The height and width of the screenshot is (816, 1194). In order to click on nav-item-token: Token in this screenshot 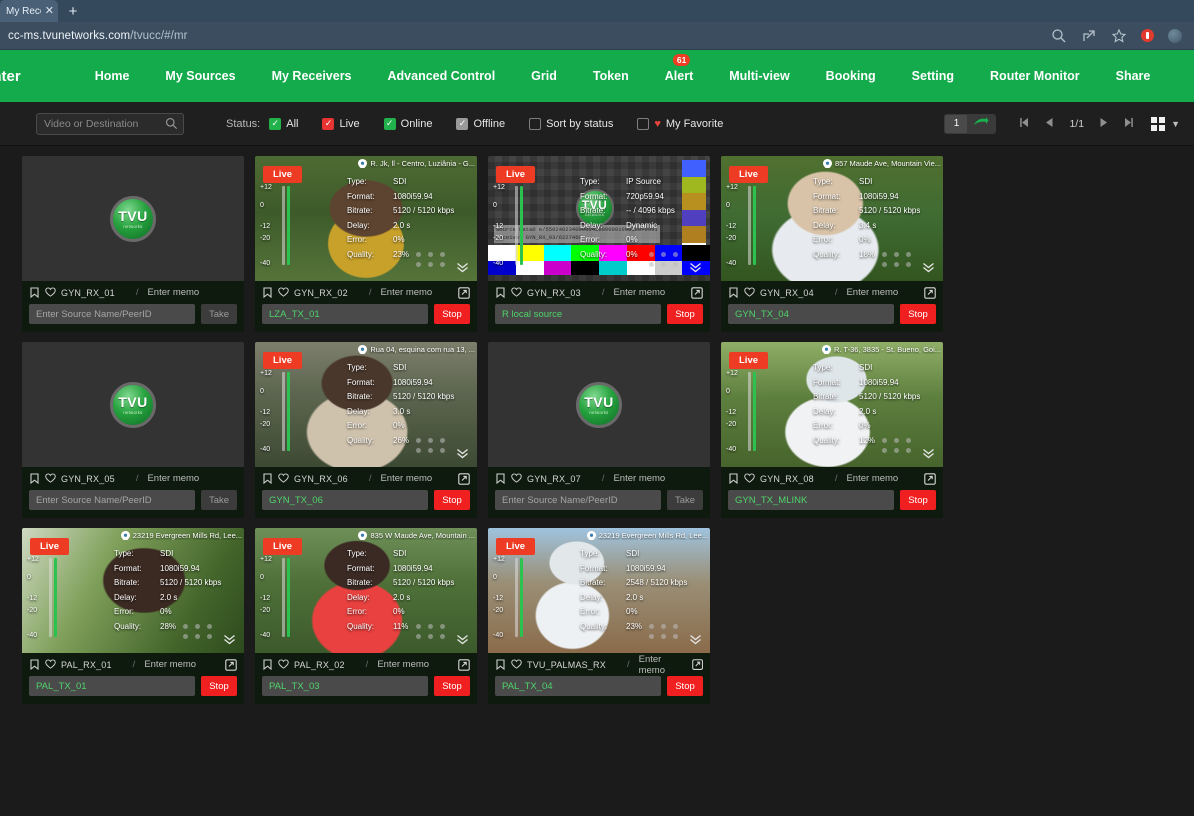, I will do `click(611, 76)`.